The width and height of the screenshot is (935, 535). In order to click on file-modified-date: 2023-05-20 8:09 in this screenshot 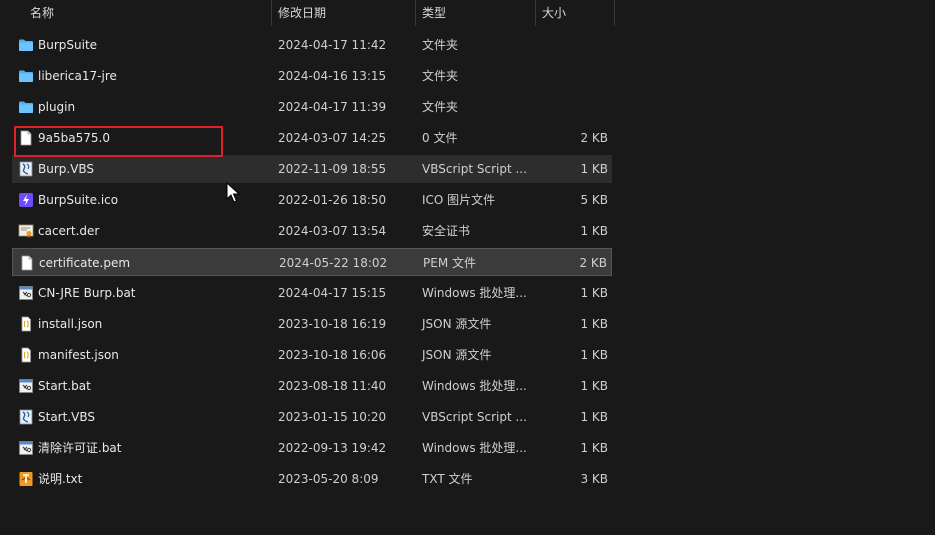, I will do `click(328, 479)`.